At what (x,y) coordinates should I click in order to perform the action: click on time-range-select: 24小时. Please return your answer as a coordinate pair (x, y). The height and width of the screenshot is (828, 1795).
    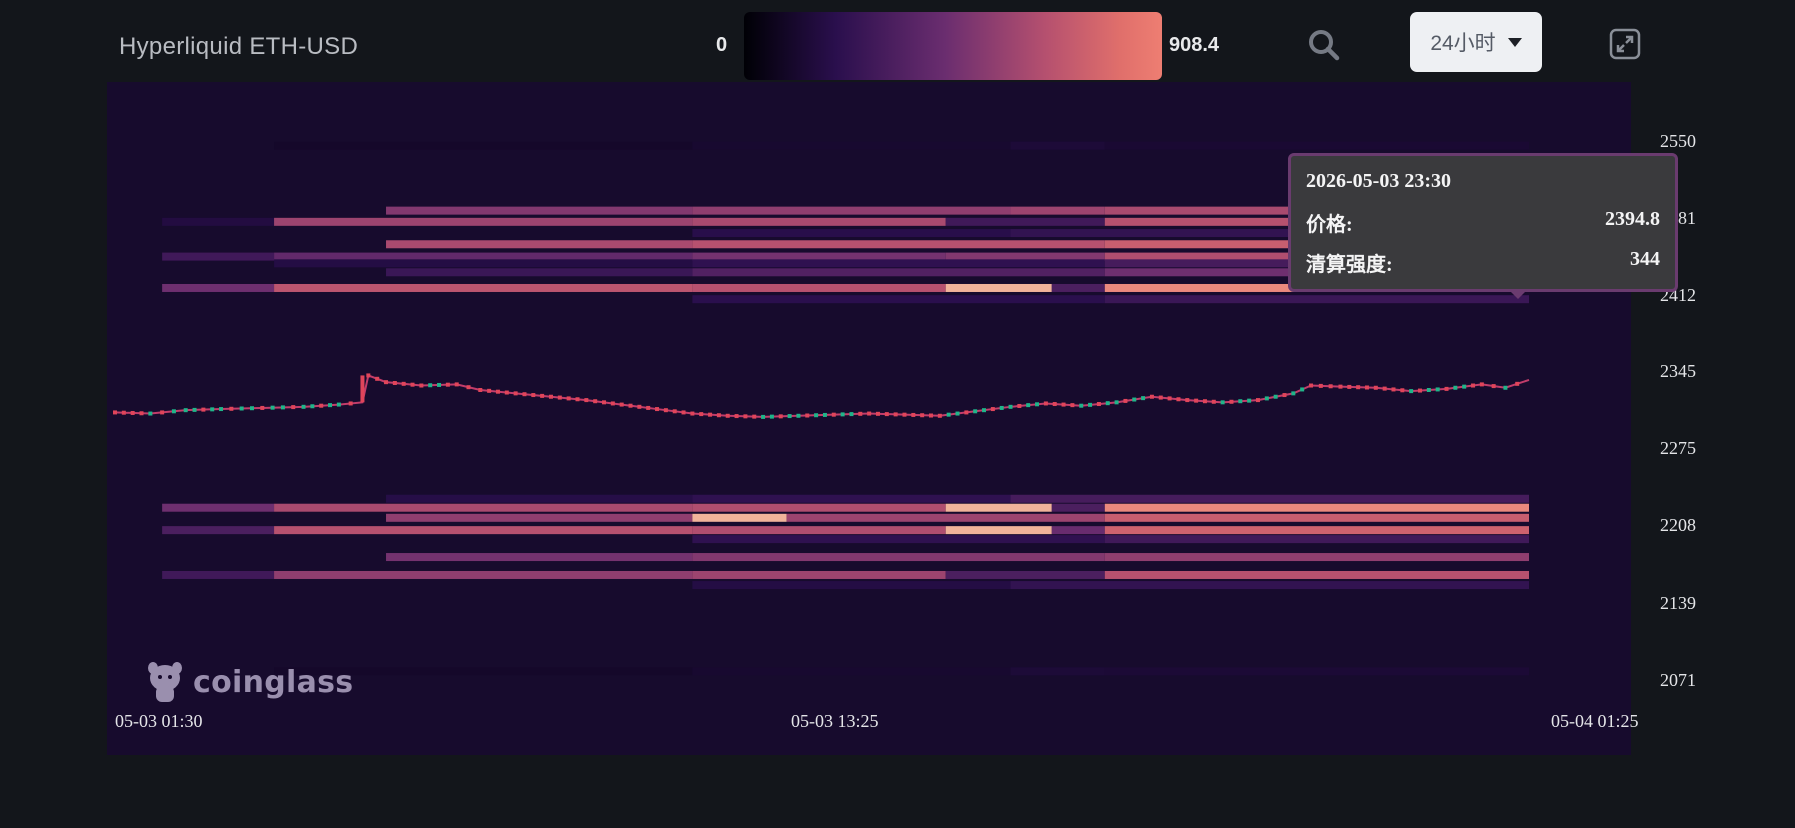
    Looking at the image, I should click on (1476, 42).